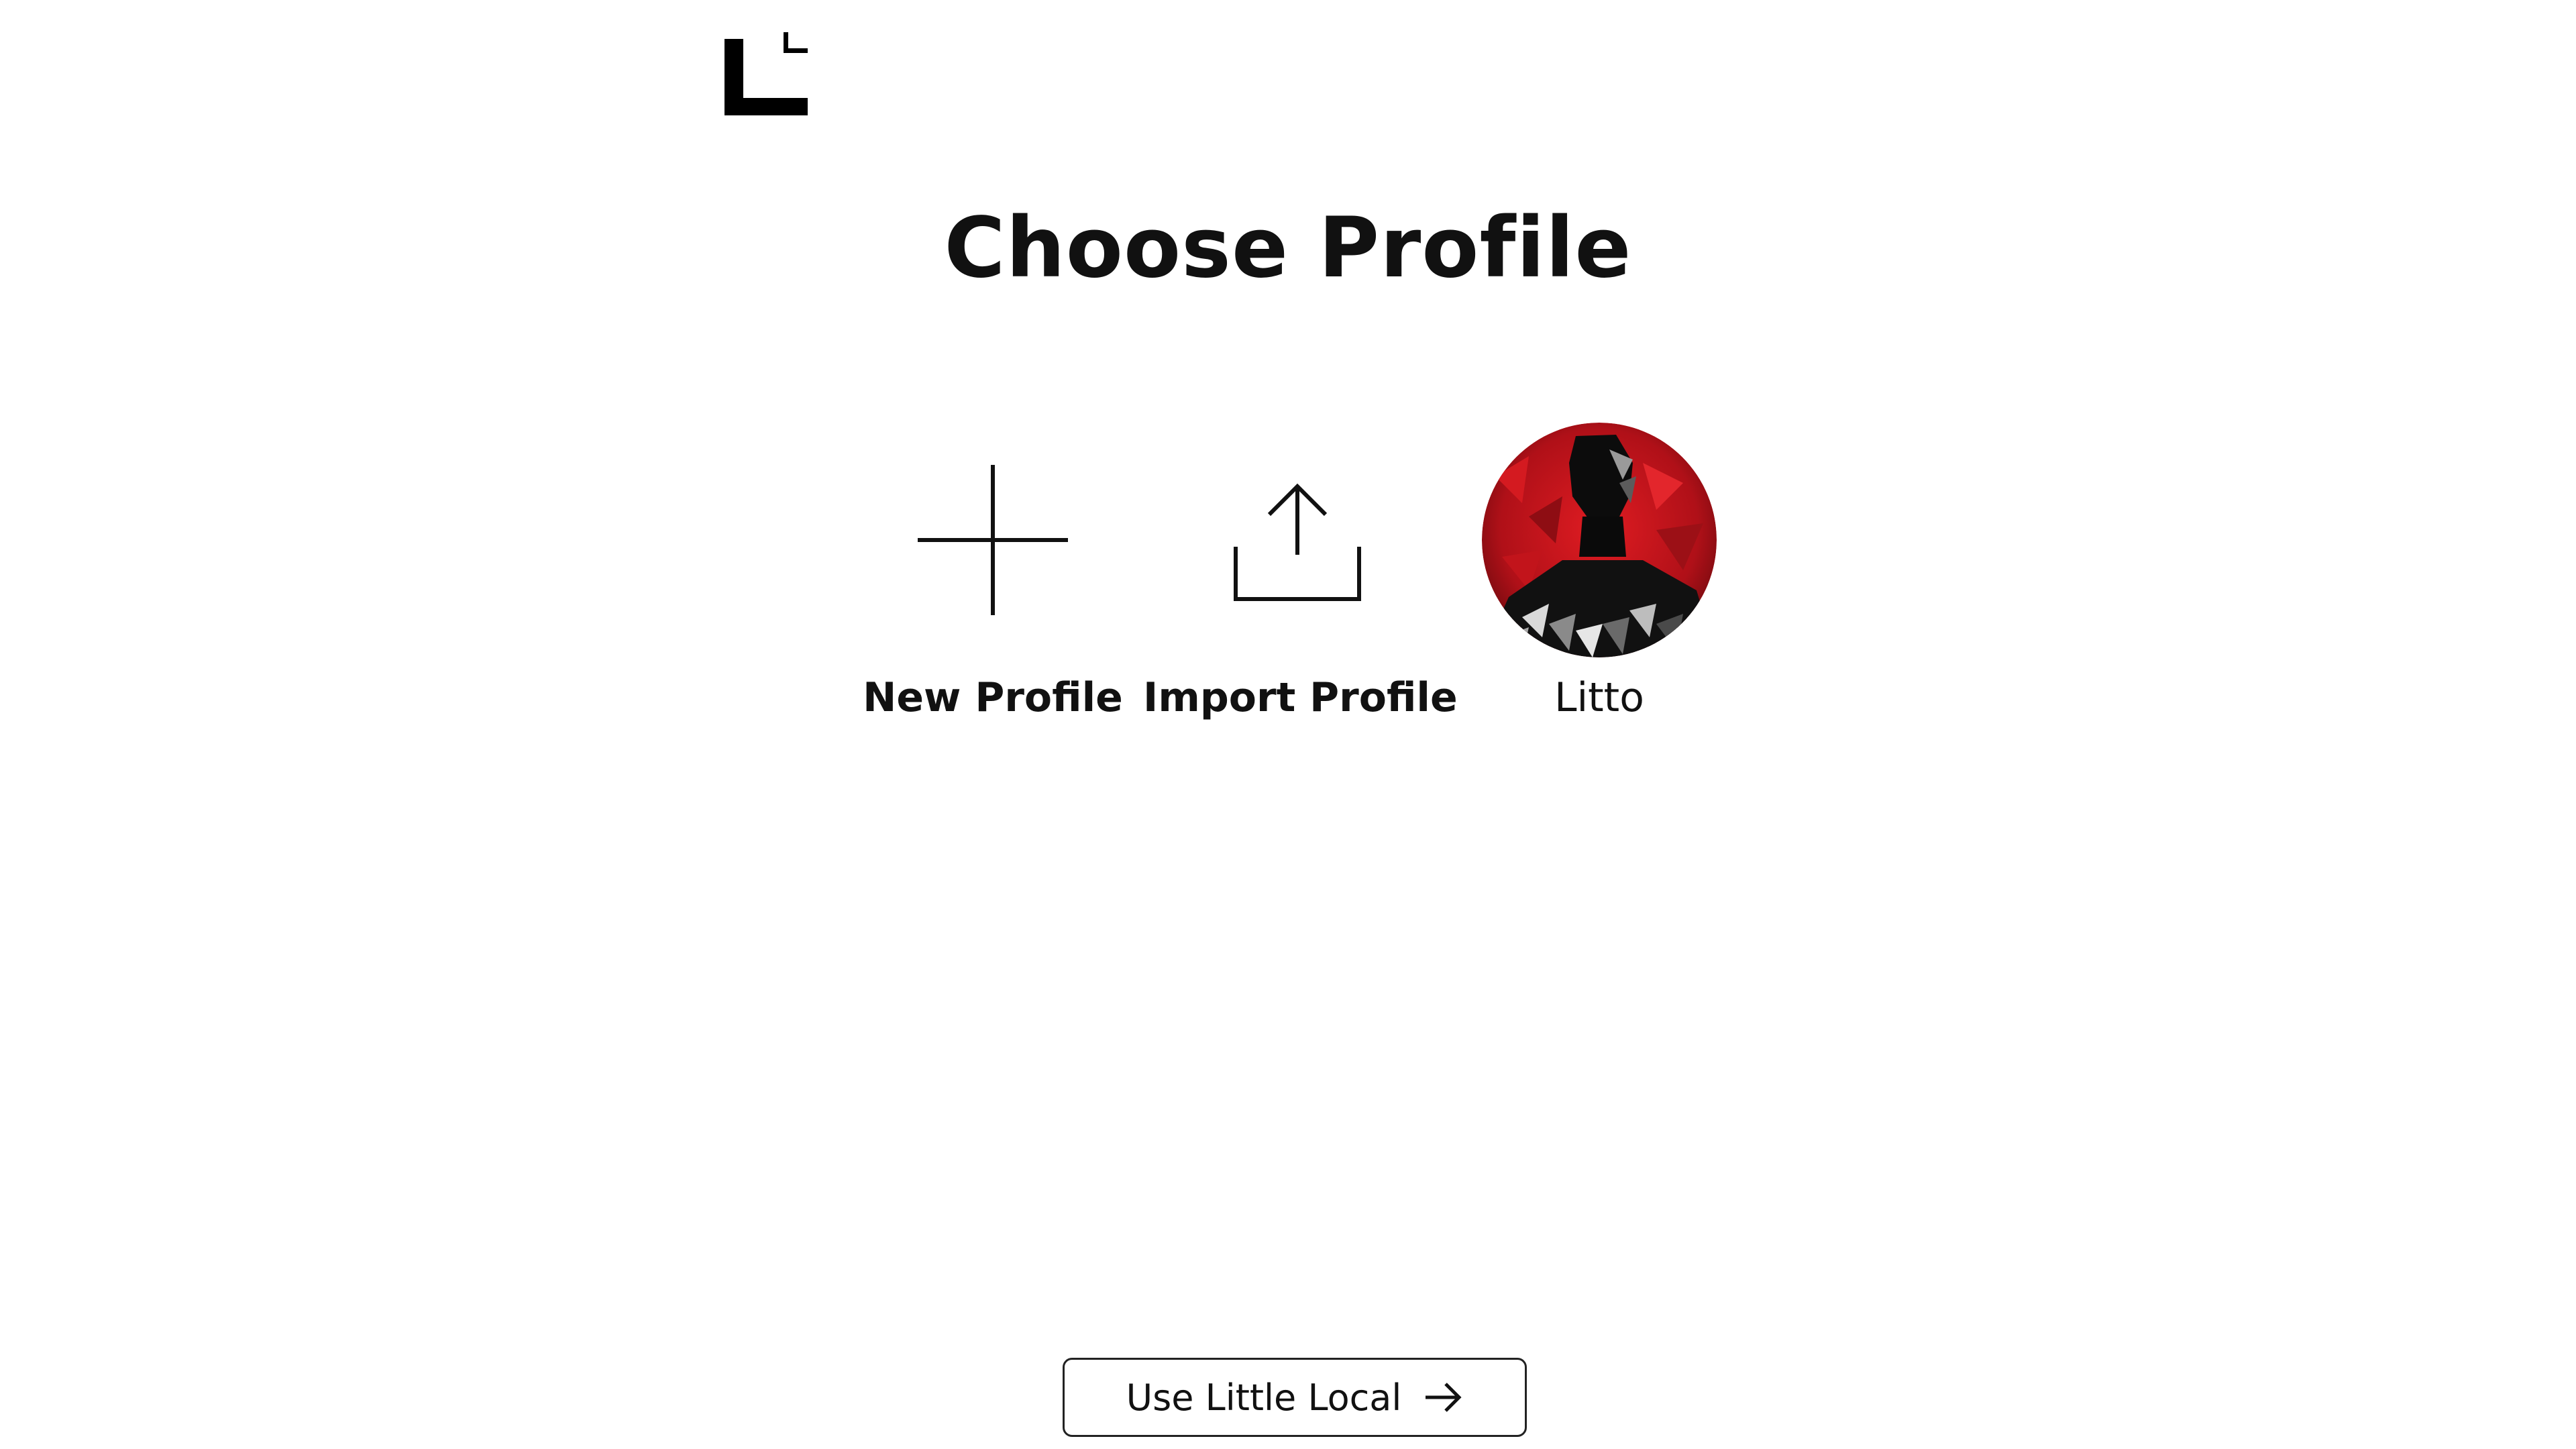 The image size is (2576, 1449). What do you see at coordinates (993, 697) in the screenshot?
I see `new-profile-label: New Profile` at bounding box center [993, 697].